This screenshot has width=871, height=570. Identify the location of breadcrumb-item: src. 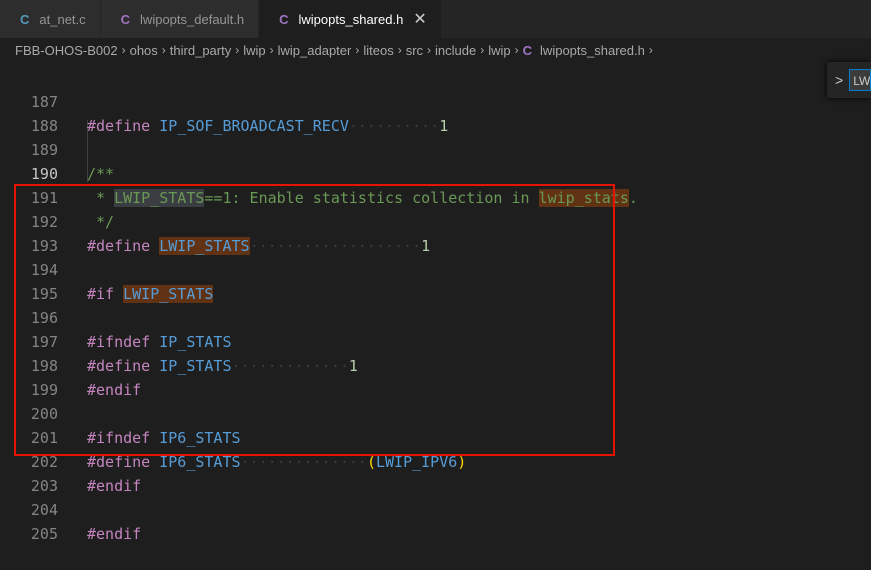
(414, 50).